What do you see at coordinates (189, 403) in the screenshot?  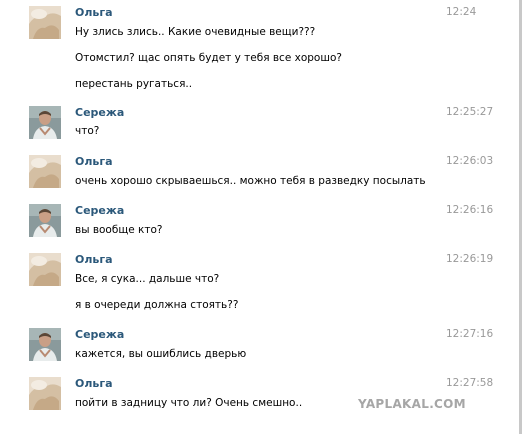 I see `message-text: пойти в задницу что ли? Очень смешно..` at bounding box center [189, 403].